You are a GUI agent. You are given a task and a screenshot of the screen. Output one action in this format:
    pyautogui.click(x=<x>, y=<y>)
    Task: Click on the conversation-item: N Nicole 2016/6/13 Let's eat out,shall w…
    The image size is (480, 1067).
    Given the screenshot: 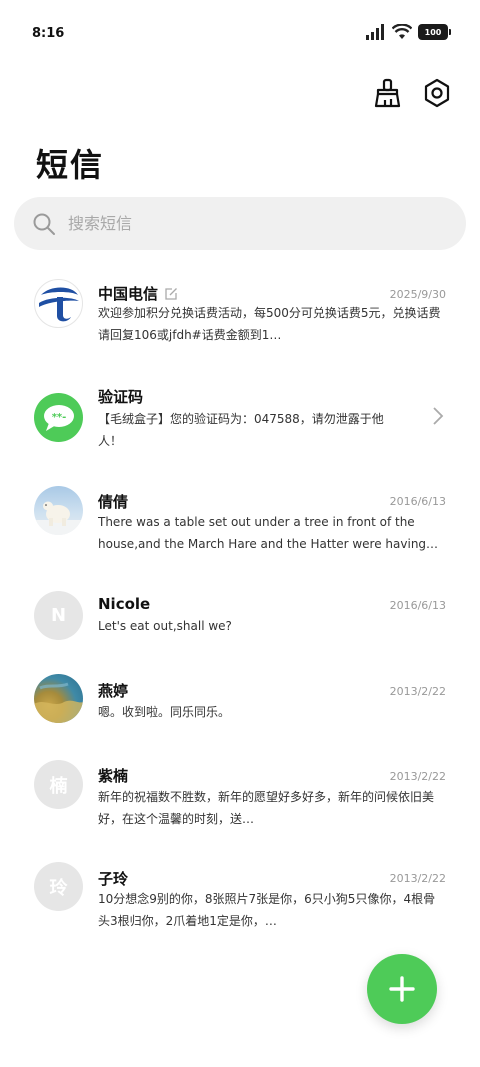 What is the action you would take?
    pyautogui.click(x=240, y=623)
    